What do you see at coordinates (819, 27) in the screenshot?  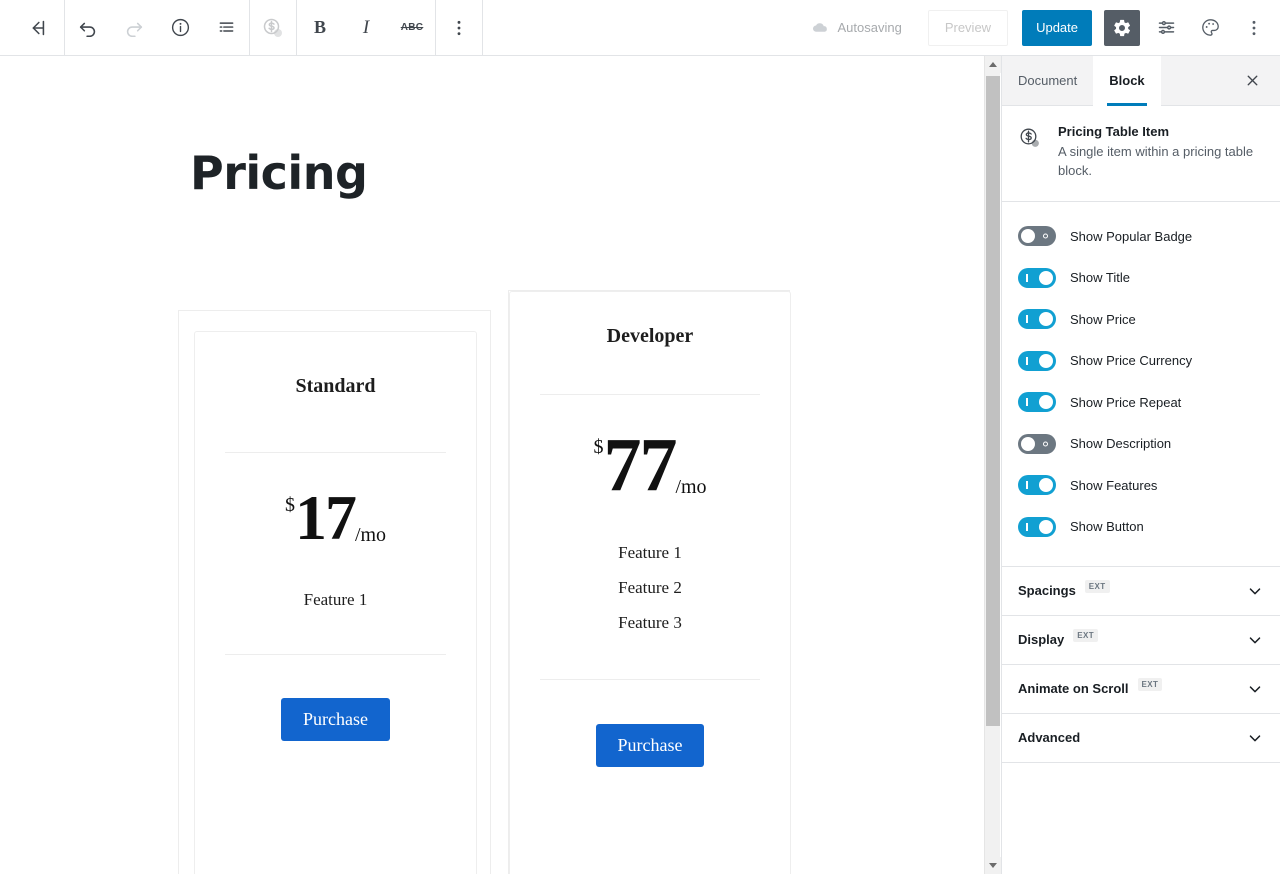 I see `cloud-icon` at bounding box center [819, 27].